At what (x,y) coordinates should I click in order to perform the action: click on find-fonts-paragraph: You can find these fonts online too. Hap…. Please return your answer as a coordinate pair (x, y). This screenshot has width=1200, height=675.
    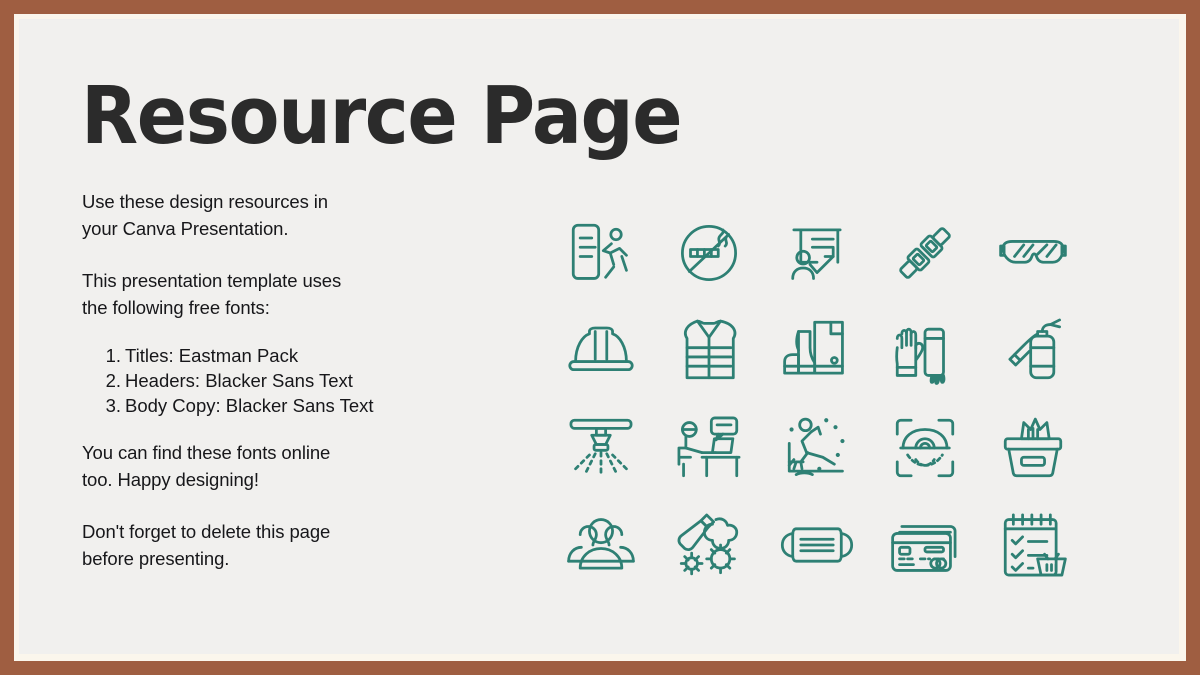
    Looking at the image, I should click on (247, 466).